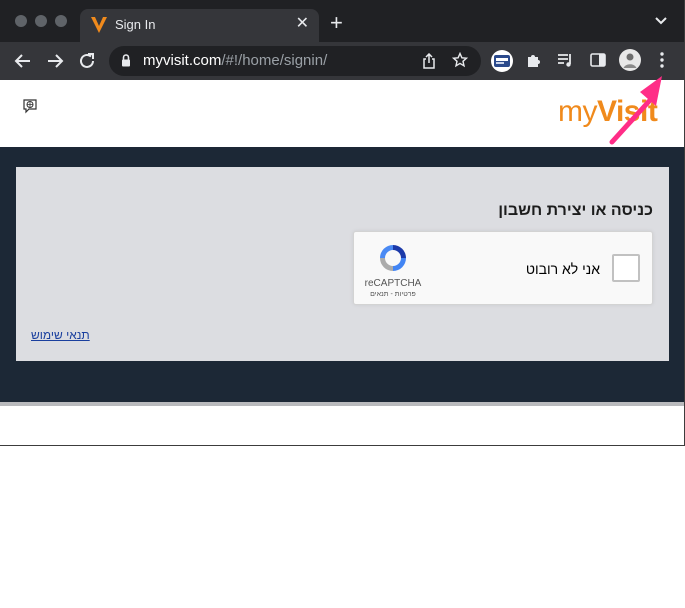 This screenshot has width=685, height=608. I want to click on share-icon, so click(429, 61).